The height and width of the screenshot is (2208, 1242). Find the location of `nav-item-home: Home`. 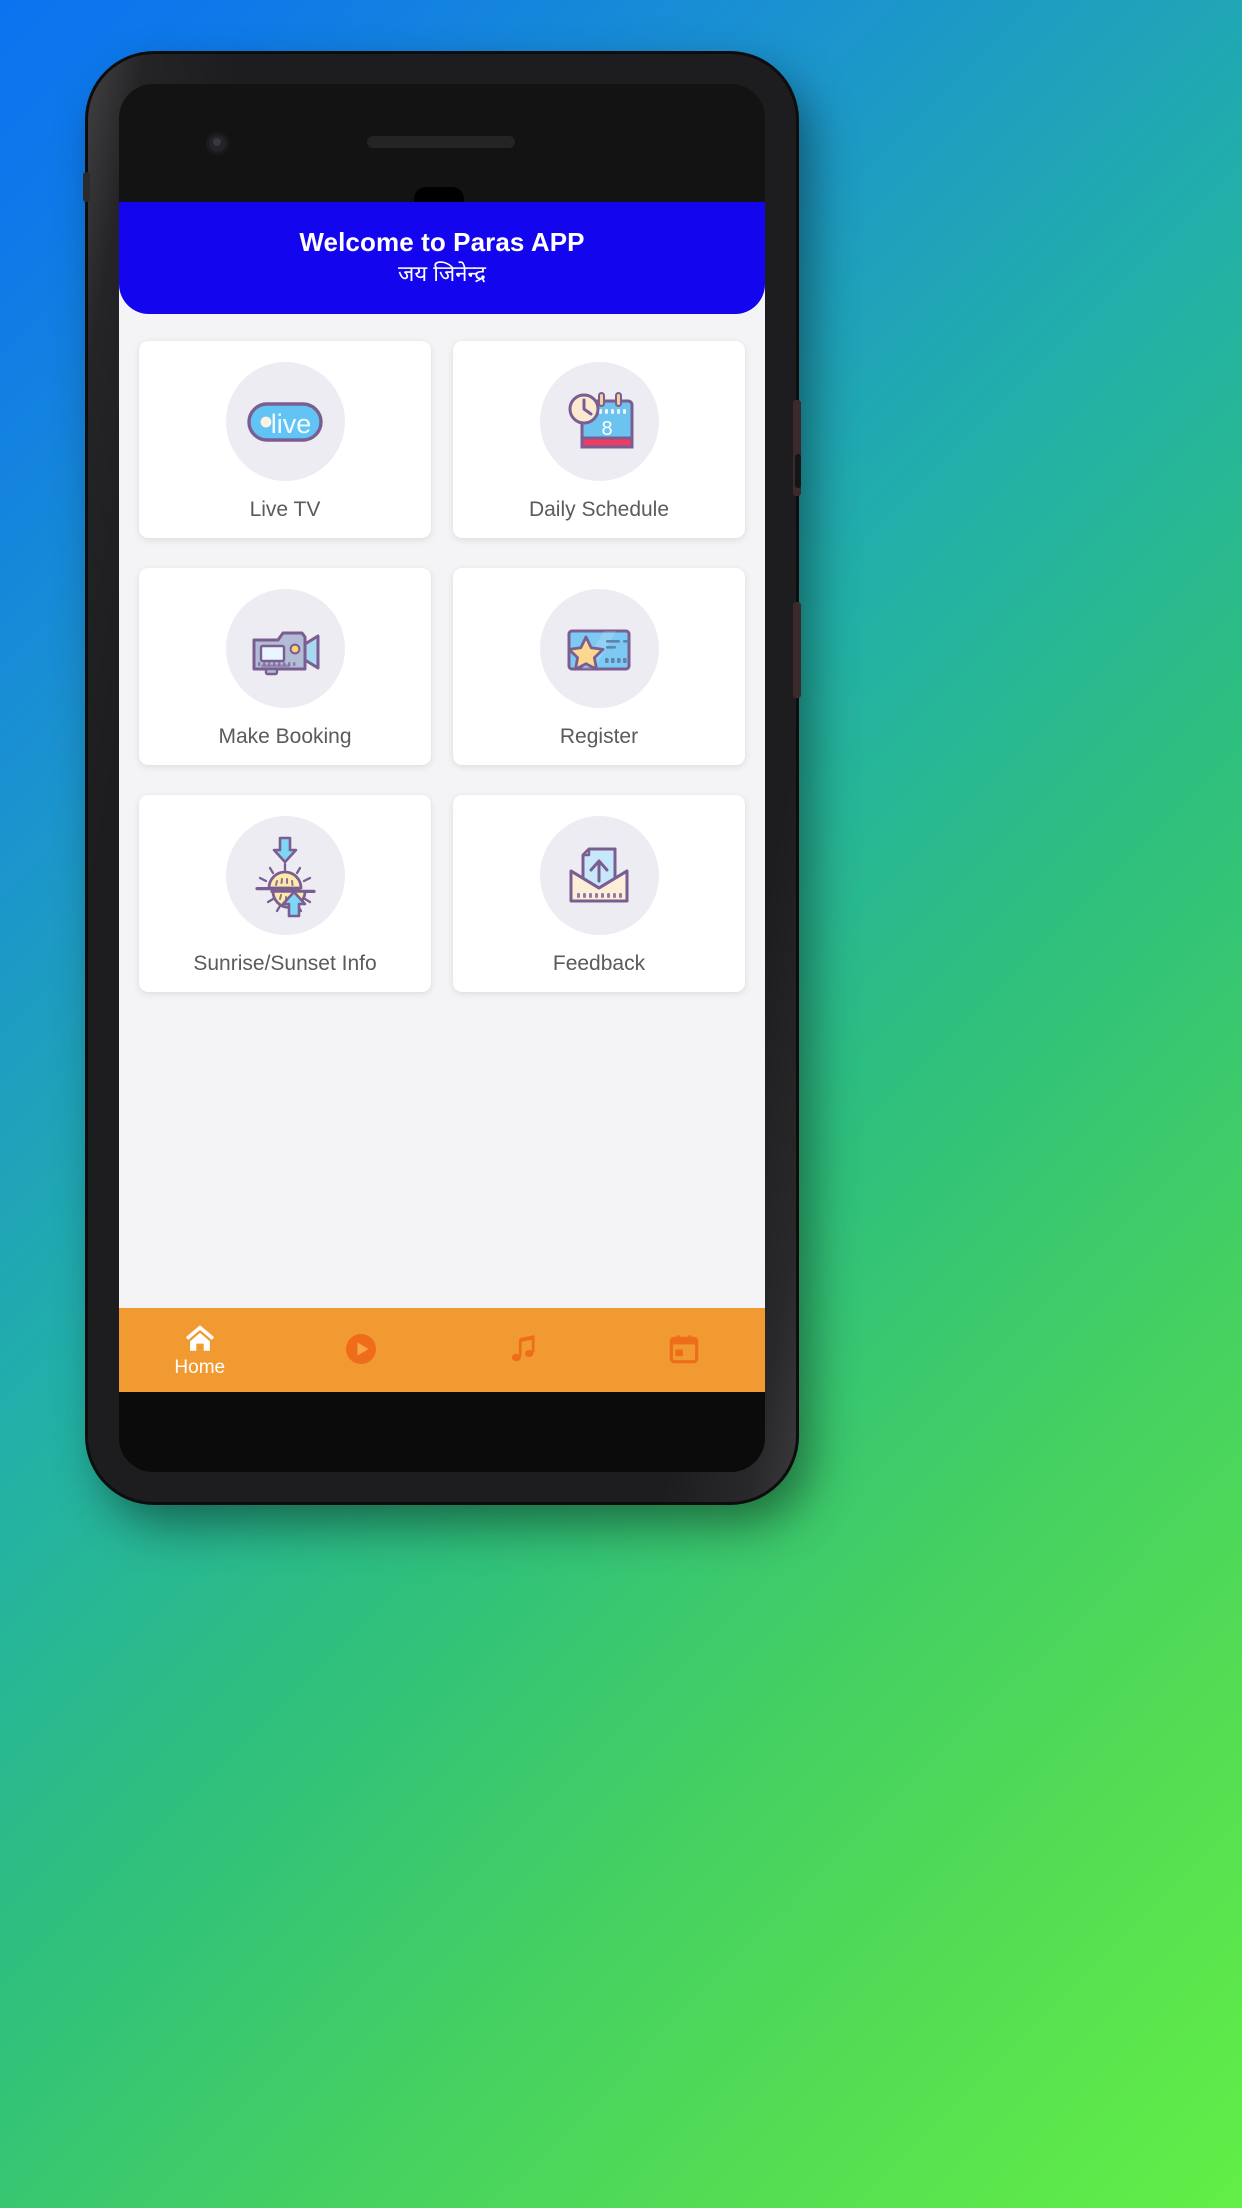

nav-item-home: Home is located at coordinates (200, 1350).